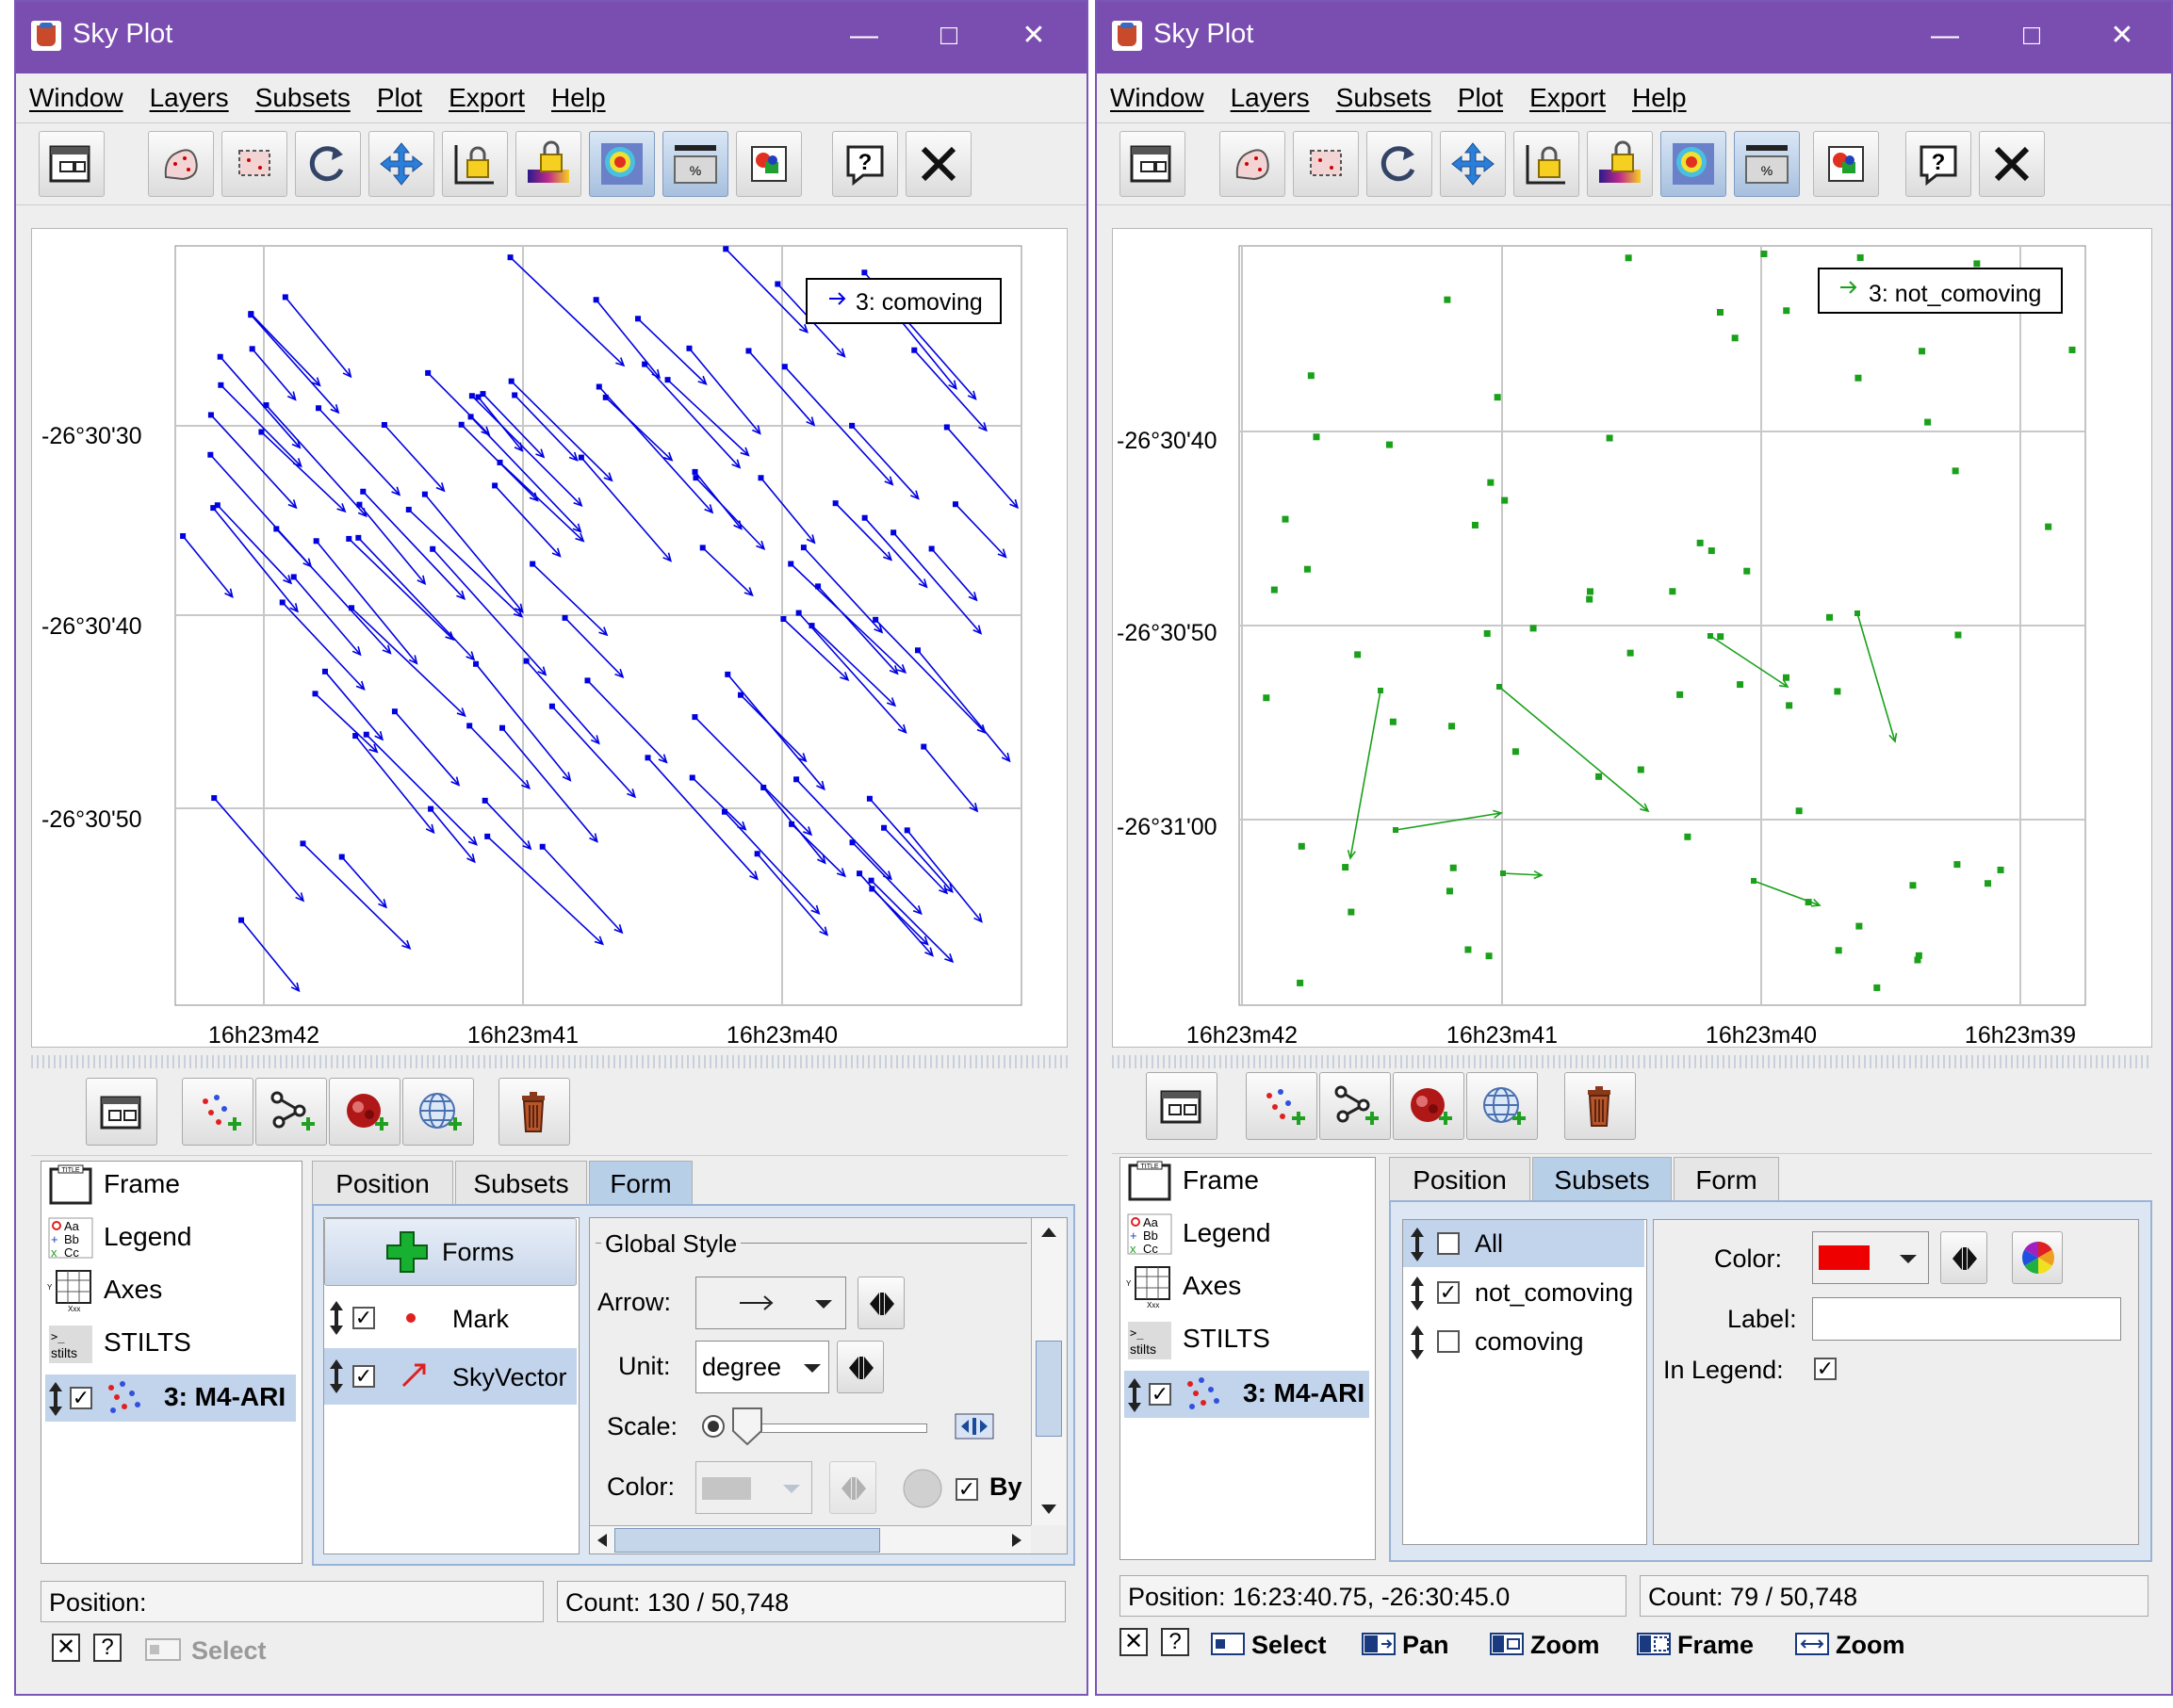 The image size is (2173, 1708). What do you see at coordinates (1550, 1645) in the screenshot?
I see `mode-zoom: Zoom` at bounding box center [1550, 1645].